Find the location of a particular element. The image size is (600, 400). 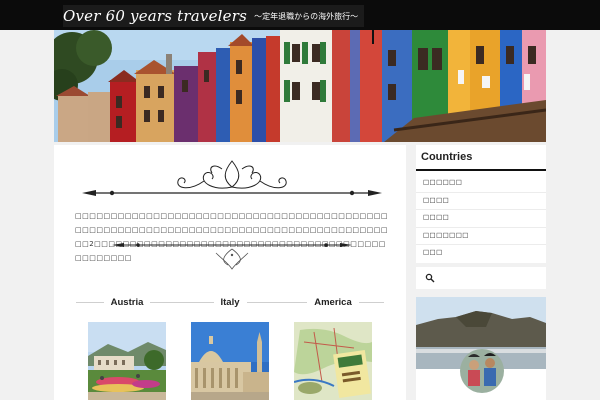

country-header-america: America is located at coordinates (333, 302).